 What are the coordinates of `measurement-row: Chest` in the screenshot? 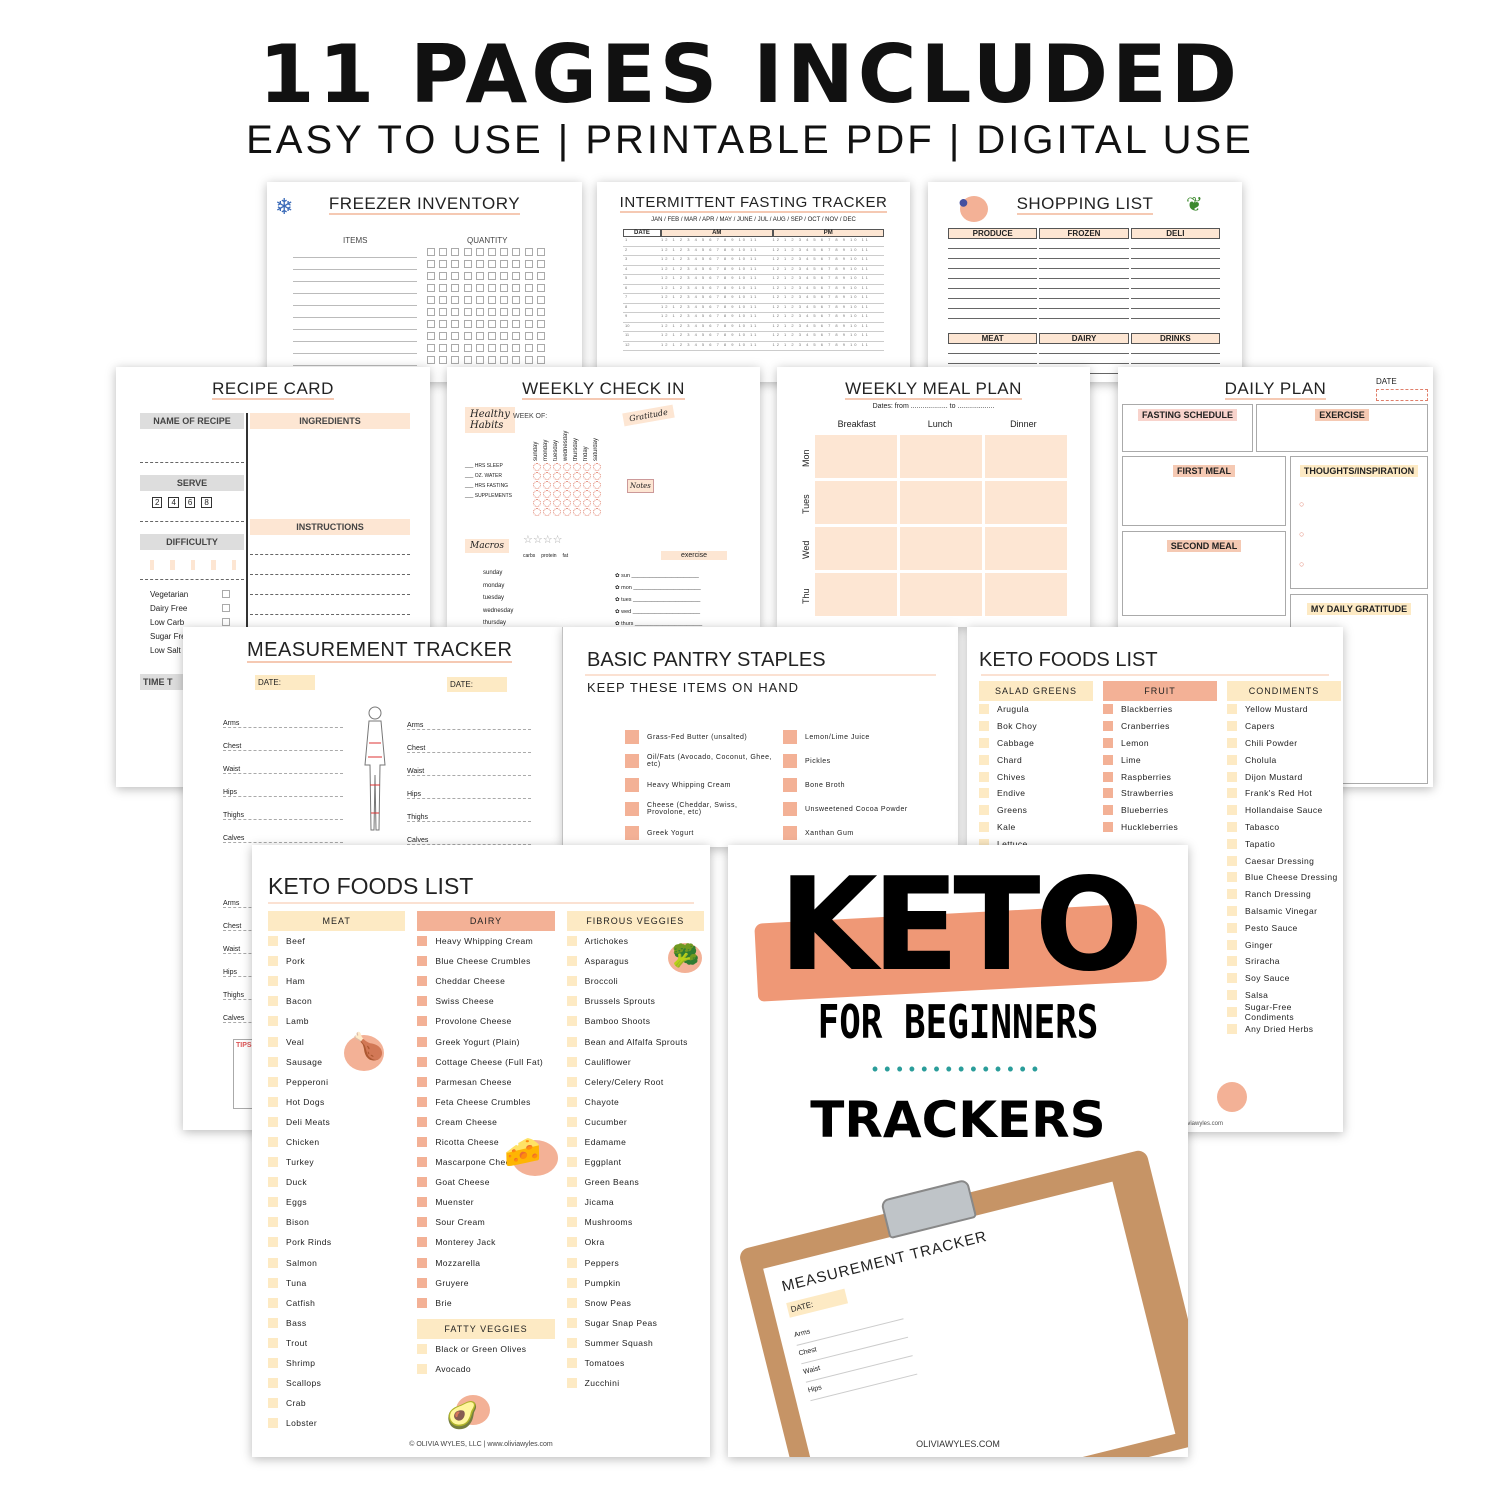 It's located at (283, 739).